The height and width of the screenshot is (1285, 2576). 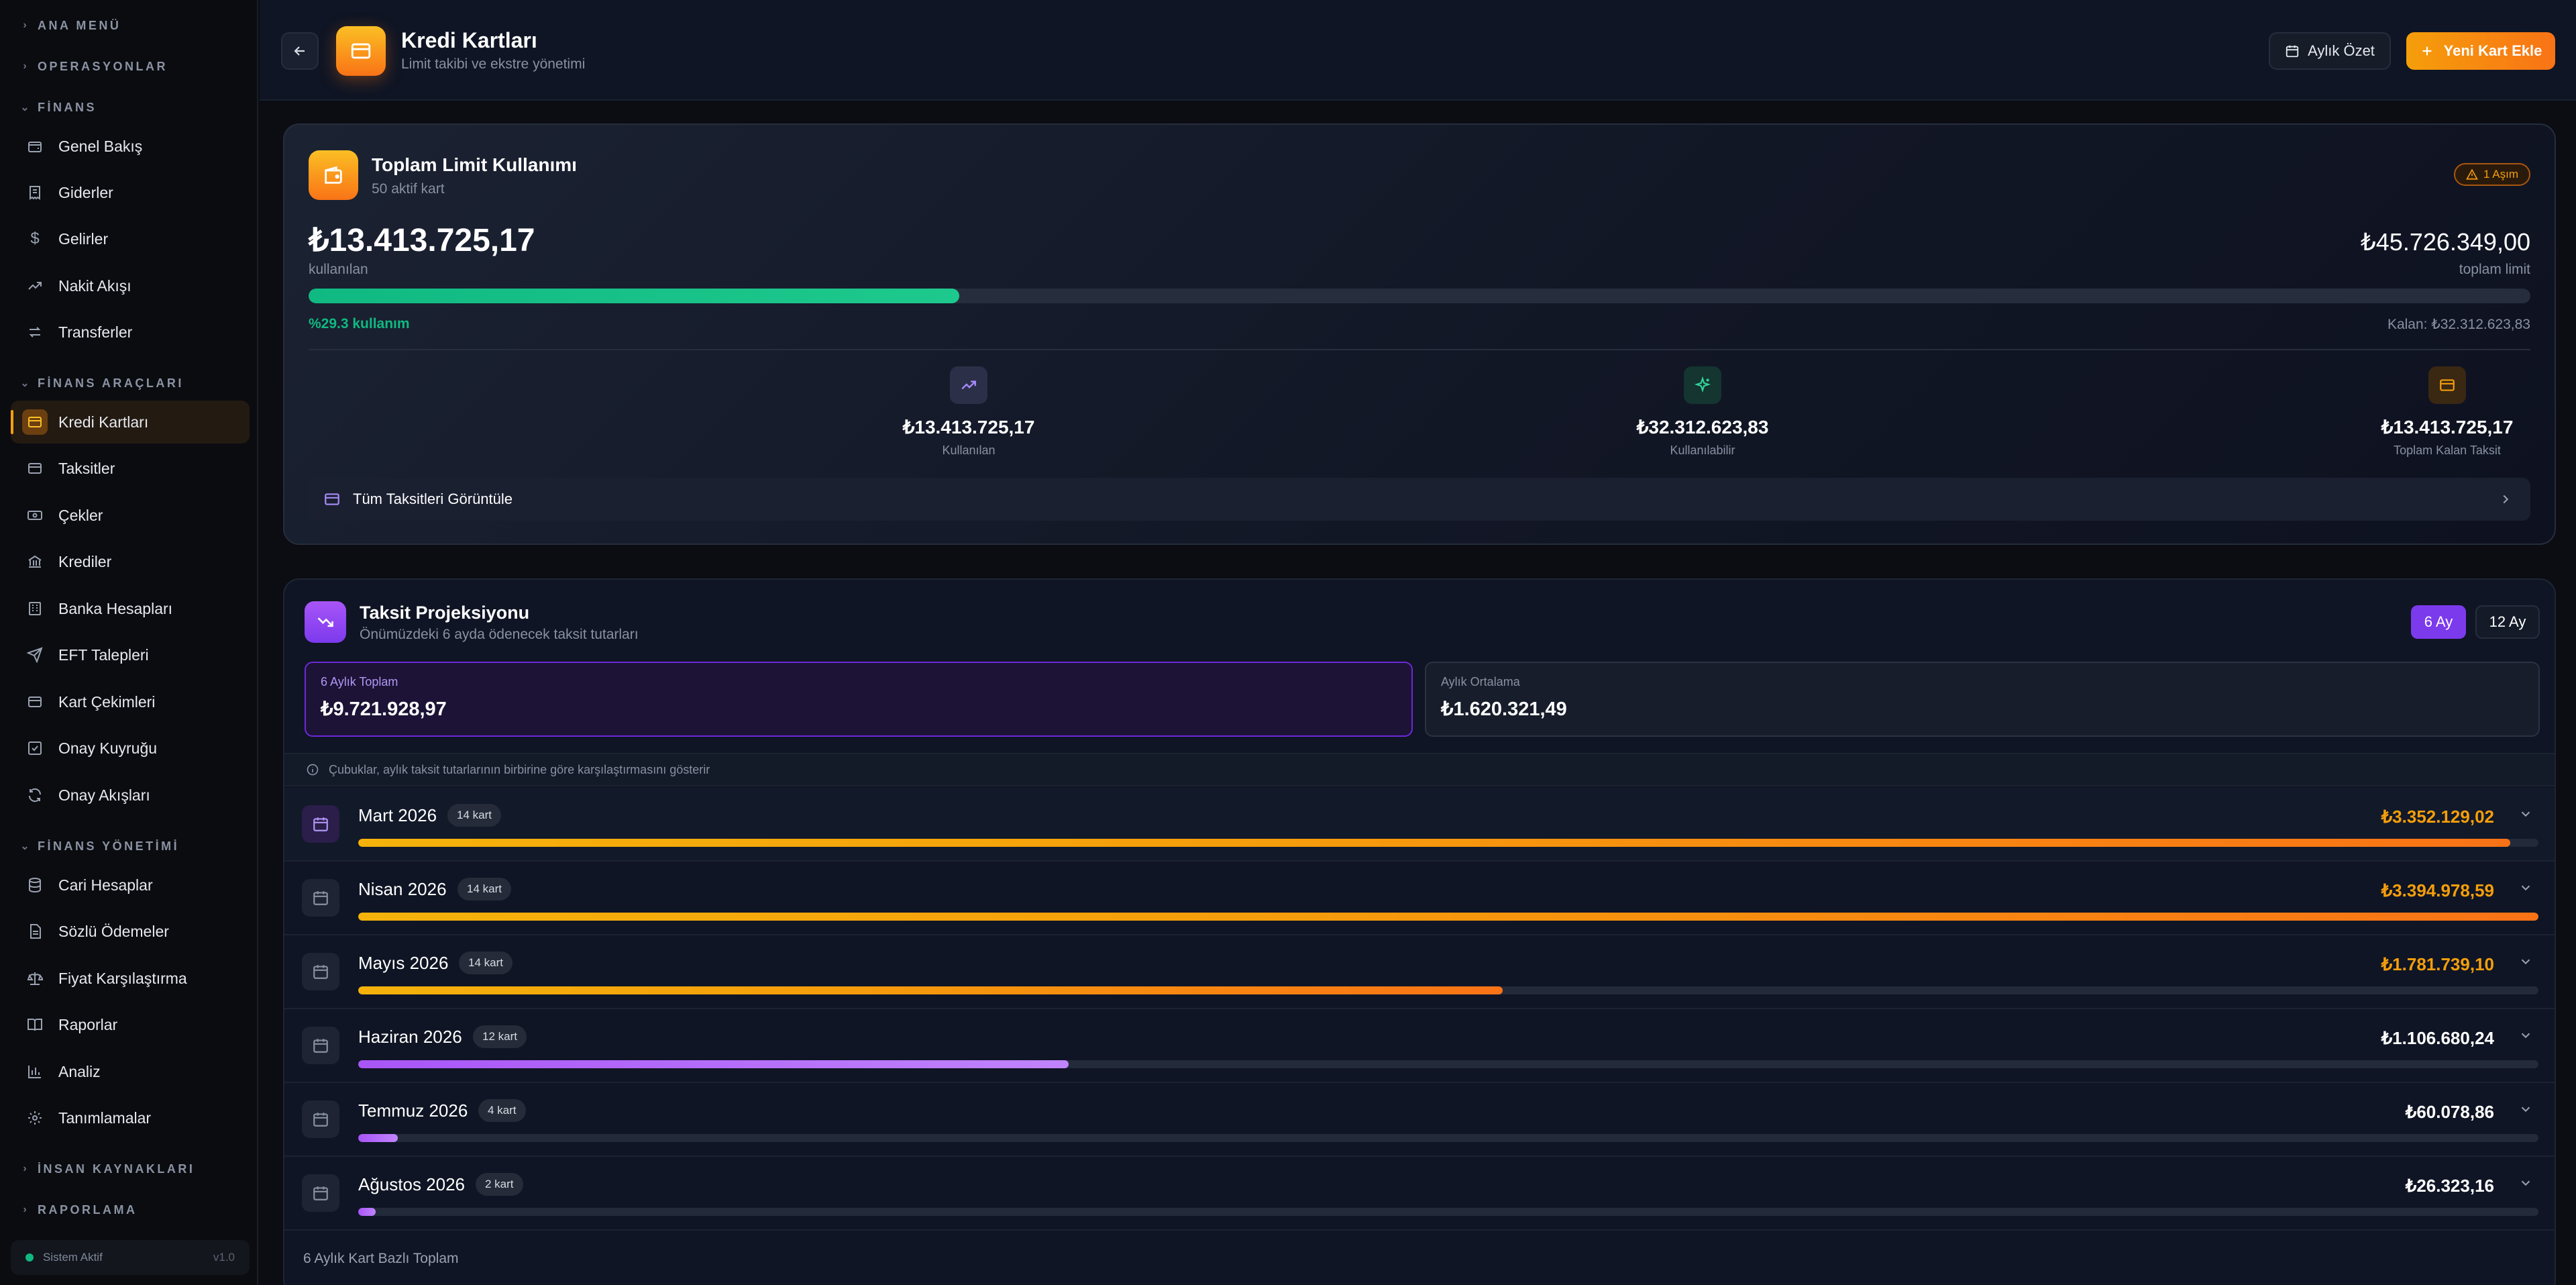 What do you see at coordinates (130, 1118) in the screenshot?
I see `sidebar-item-definitions: Tanımlamalar` at bounding box center [130, 1118].